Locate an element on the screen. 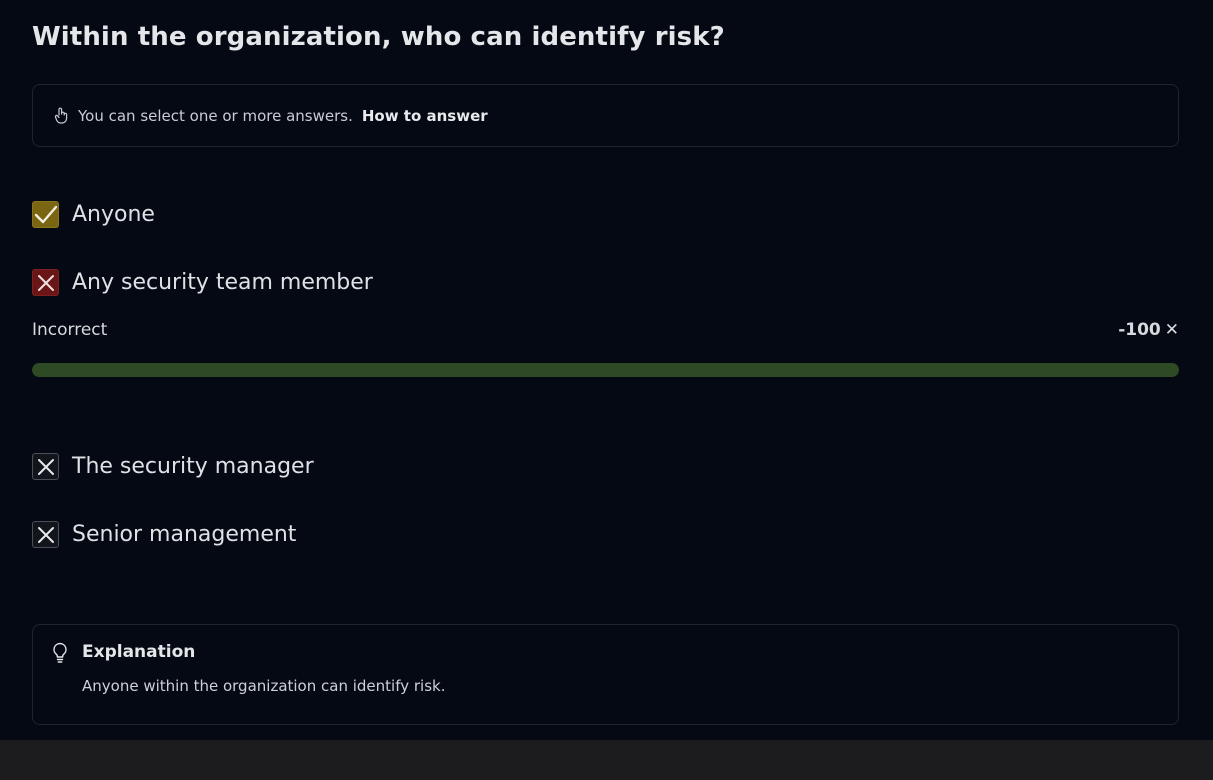  bottom-bar is located at coordinates (606, 760).